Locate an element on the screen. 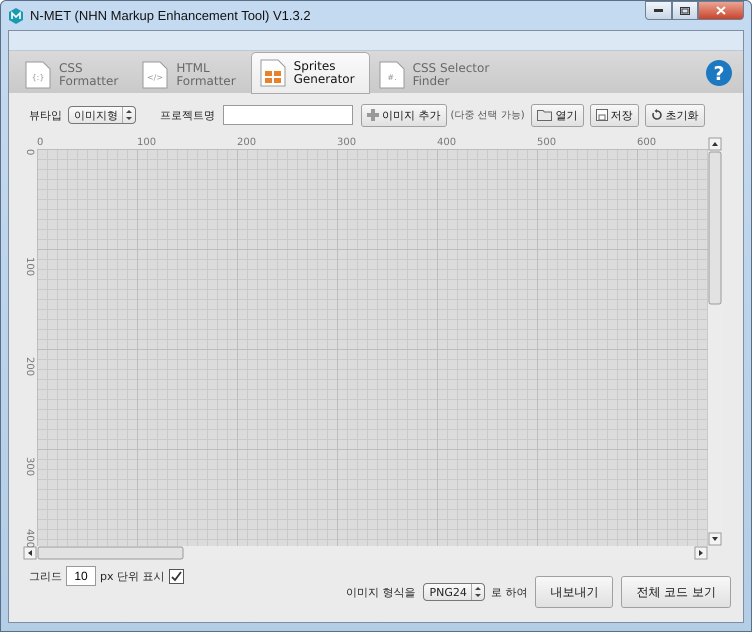 The width and height of the screenshot is (752, 632). view-type-label: 뷰타입 is located at coordinates (45, 115).